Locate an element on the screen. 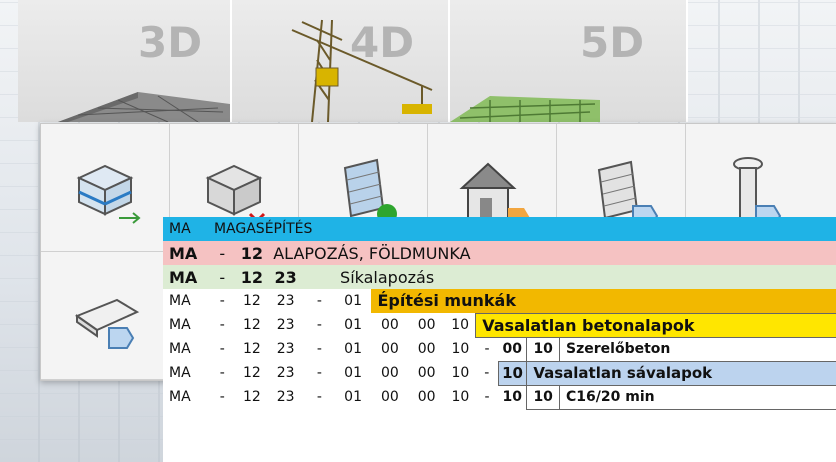 The height and width of the screenshot is (462, 836). tile-4d: 4D is located at coordinates (341, 61).